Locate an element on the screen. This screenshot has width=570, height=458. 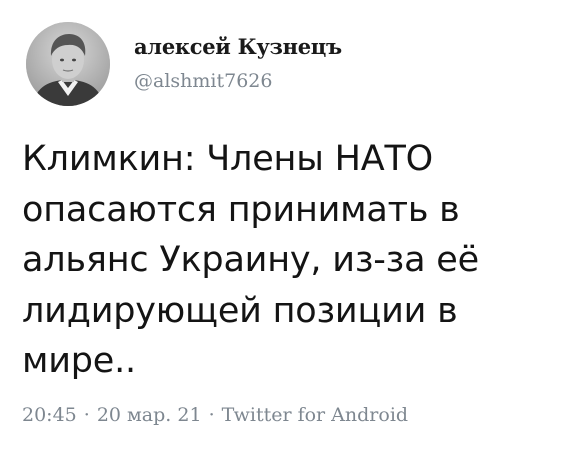
tweet-header: алексей Кузнецъ @alshmit7626 is located at coordinates (184, 64).